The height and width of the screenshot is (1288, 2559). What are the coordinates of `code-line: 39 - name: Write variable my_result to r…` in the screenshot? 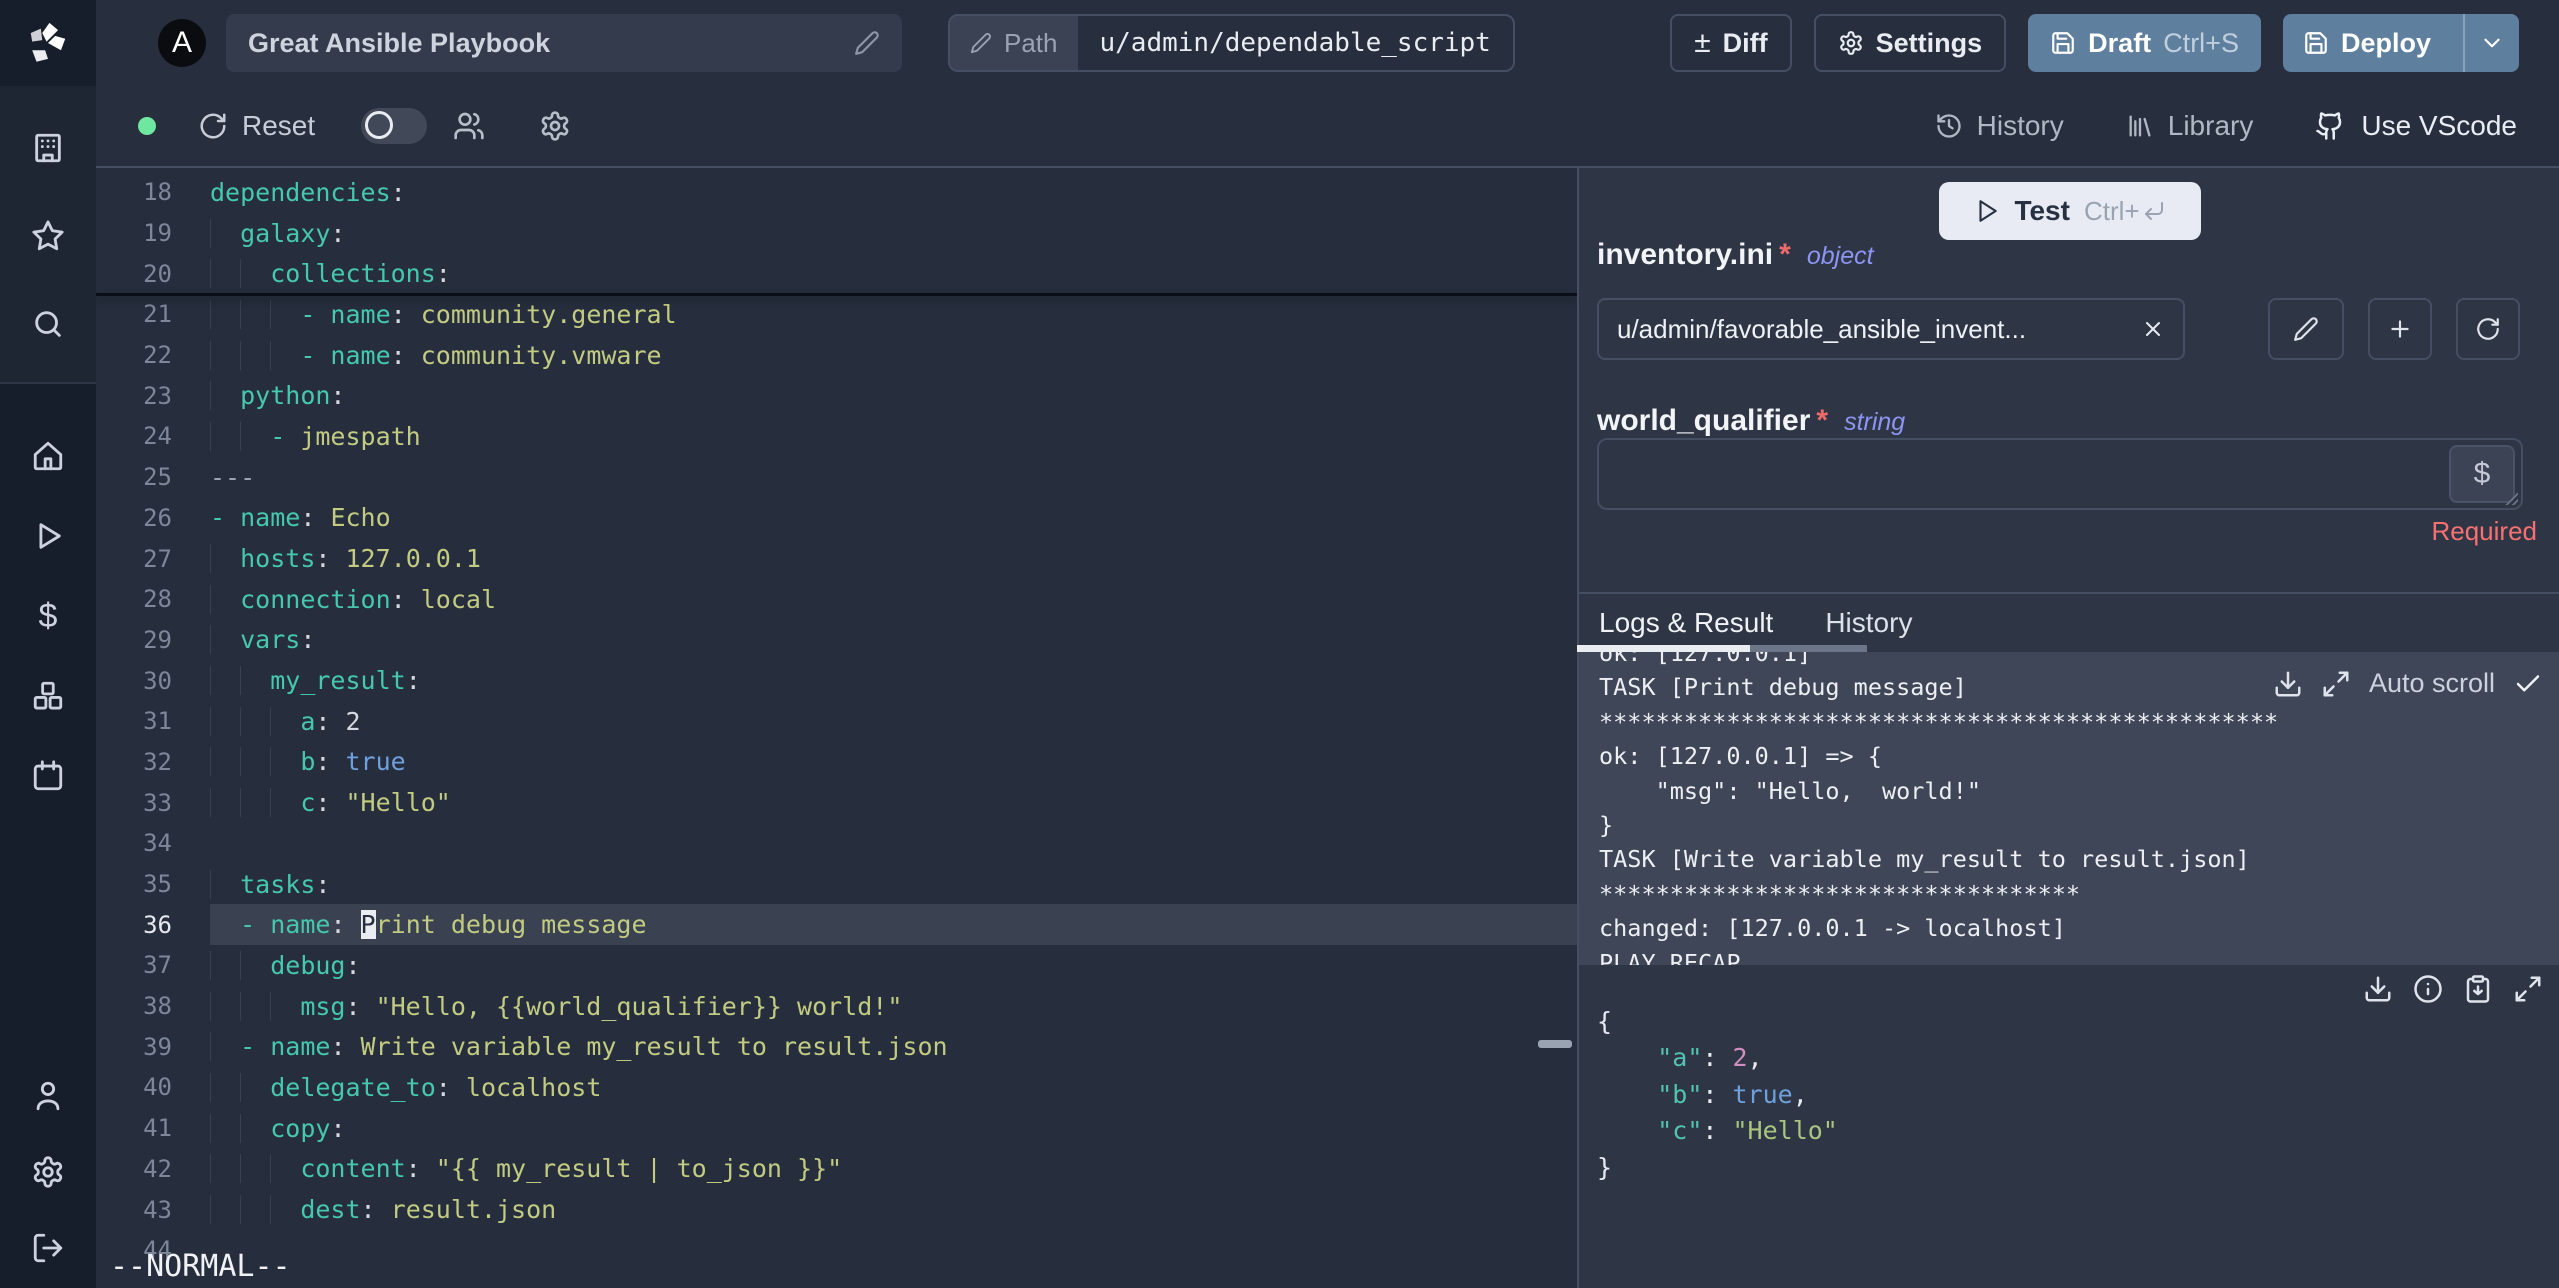 It's located at (836, 1046).